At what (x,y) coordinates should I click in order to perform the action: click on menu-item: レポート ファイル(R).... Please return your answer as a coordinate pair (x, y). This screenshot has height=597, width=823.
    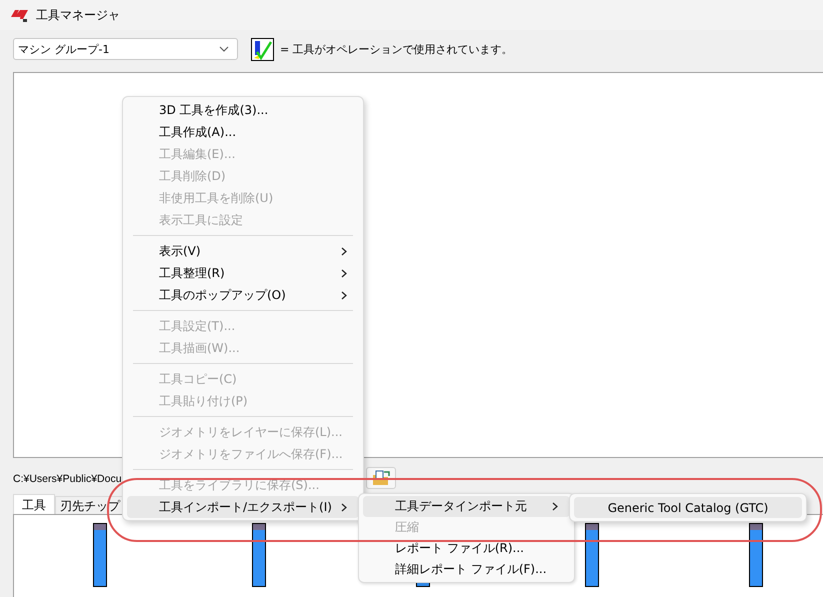
    Looking at the image, I should click on (466, 548).